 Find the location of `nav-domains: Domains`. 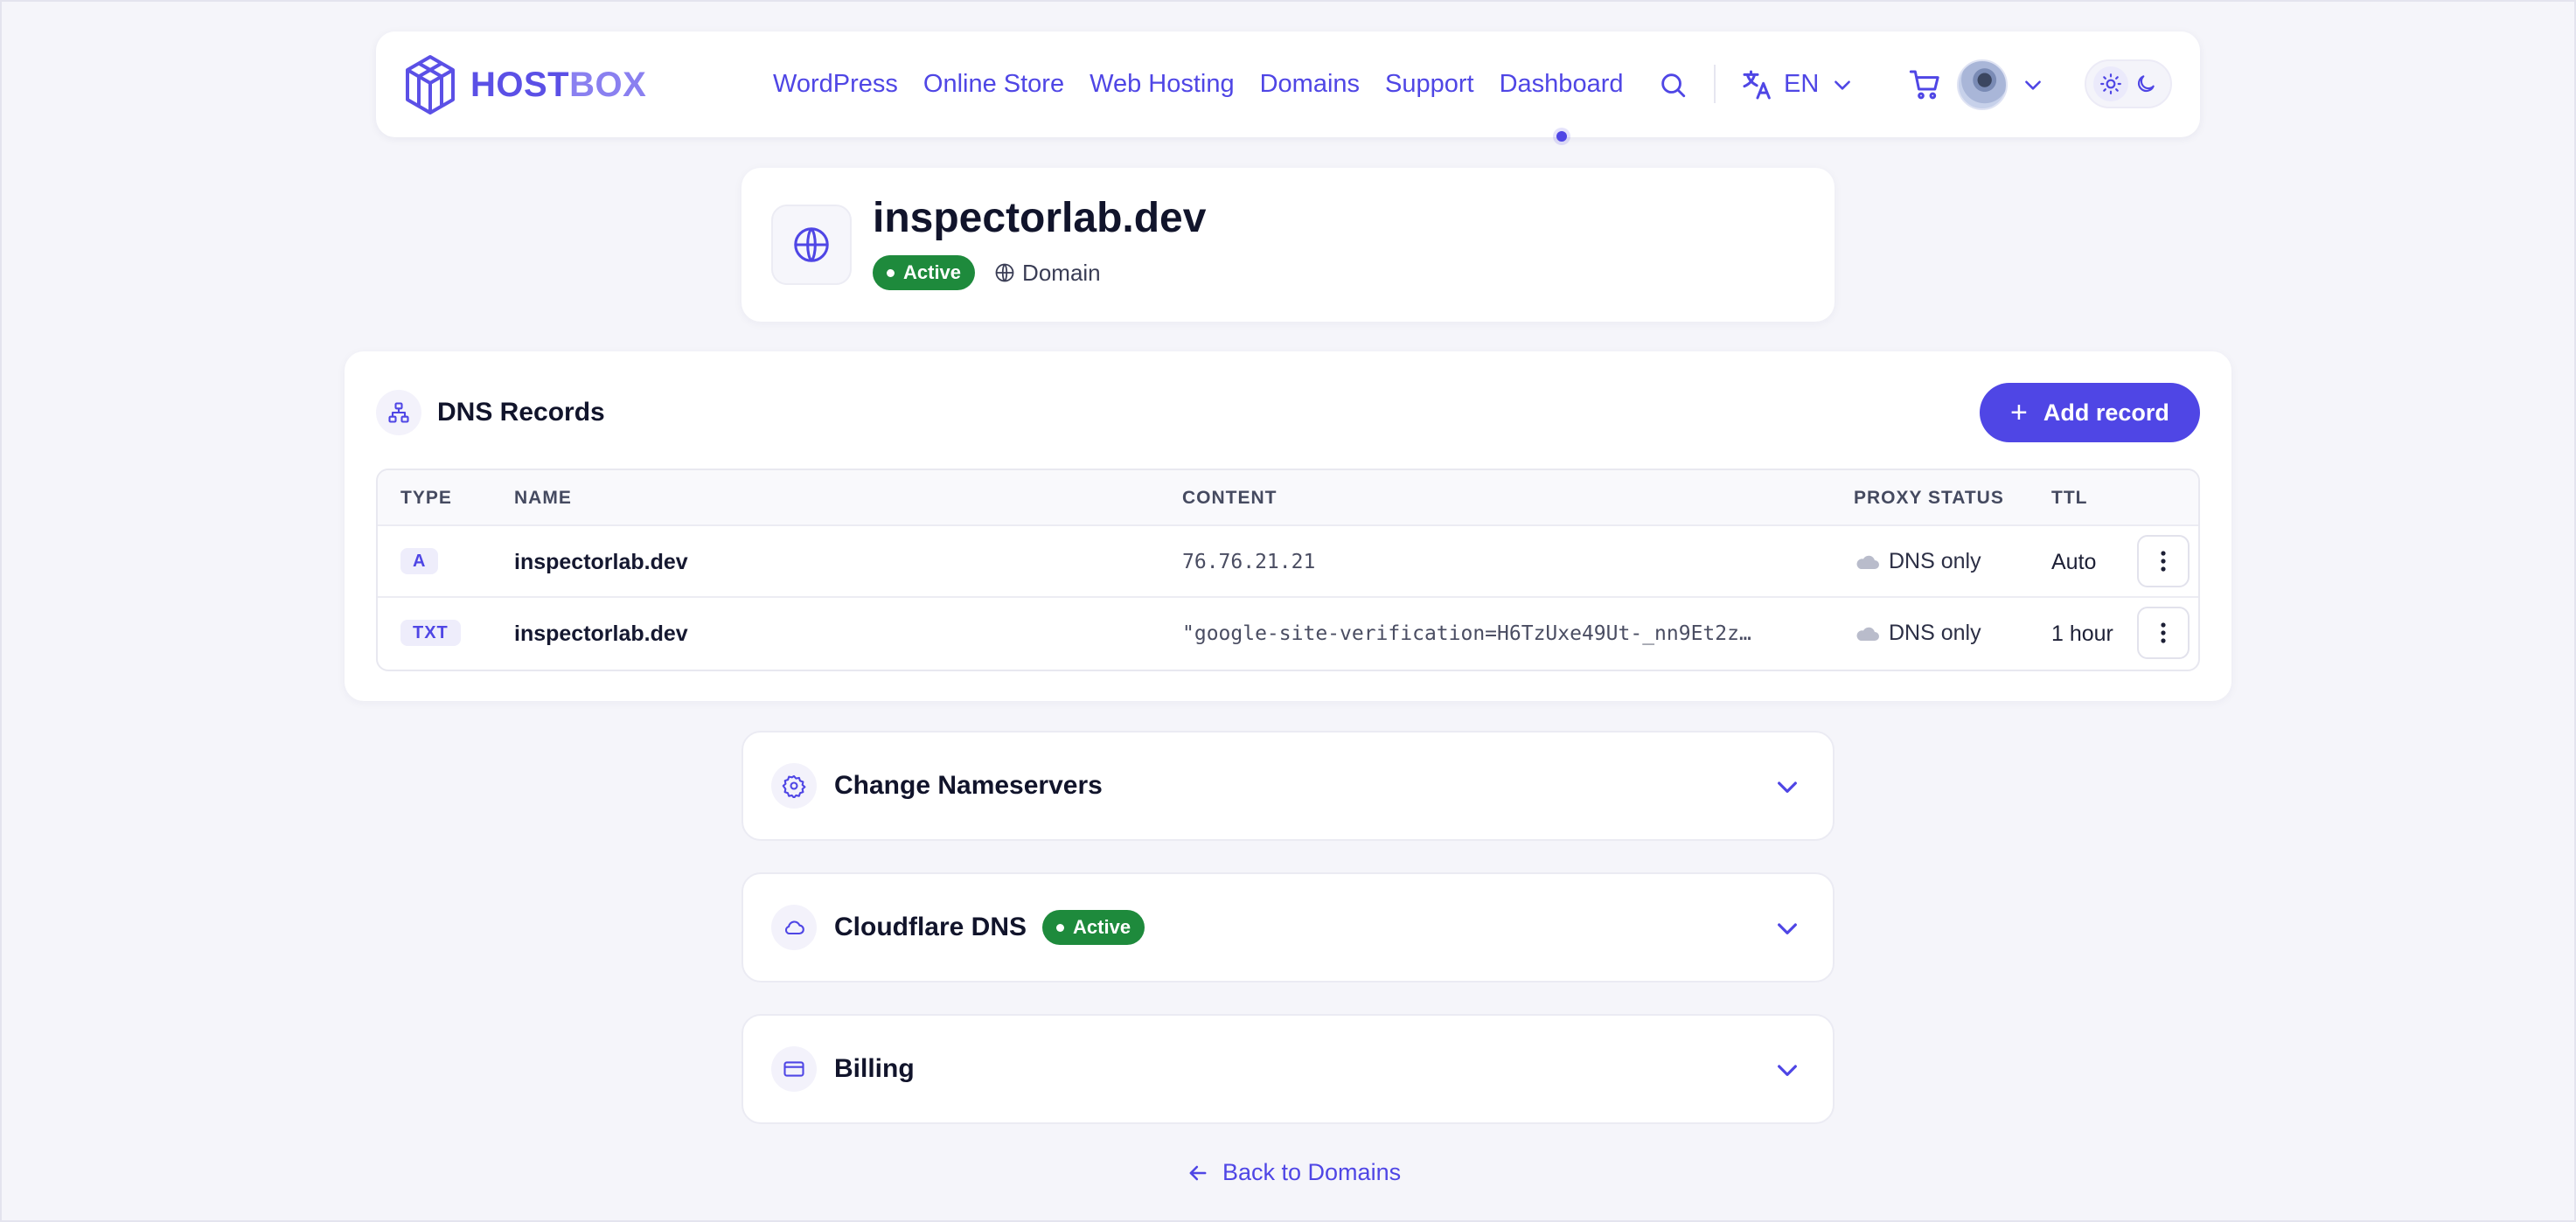

nav-domains: Domains is located at coordinates (1310, 85).